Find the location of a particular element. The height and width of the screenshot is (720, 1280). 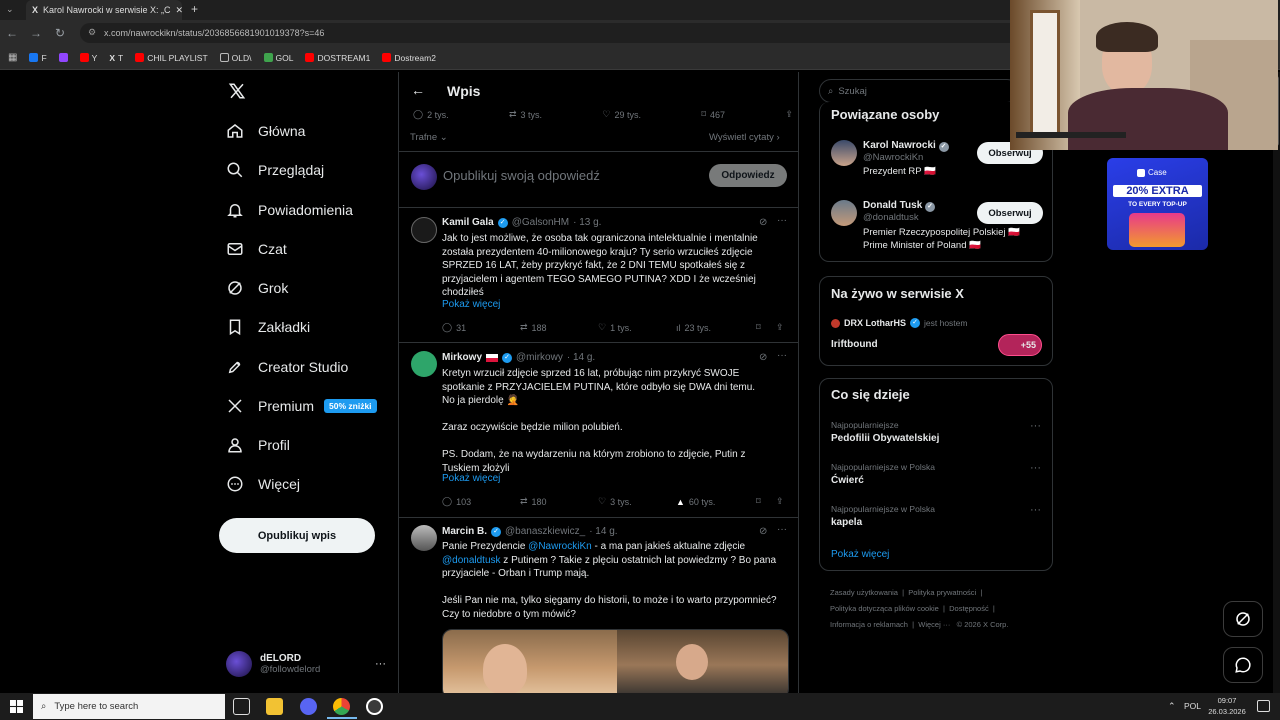

views-action: ▲ 60 tys. is located at coordinates (716, 501).